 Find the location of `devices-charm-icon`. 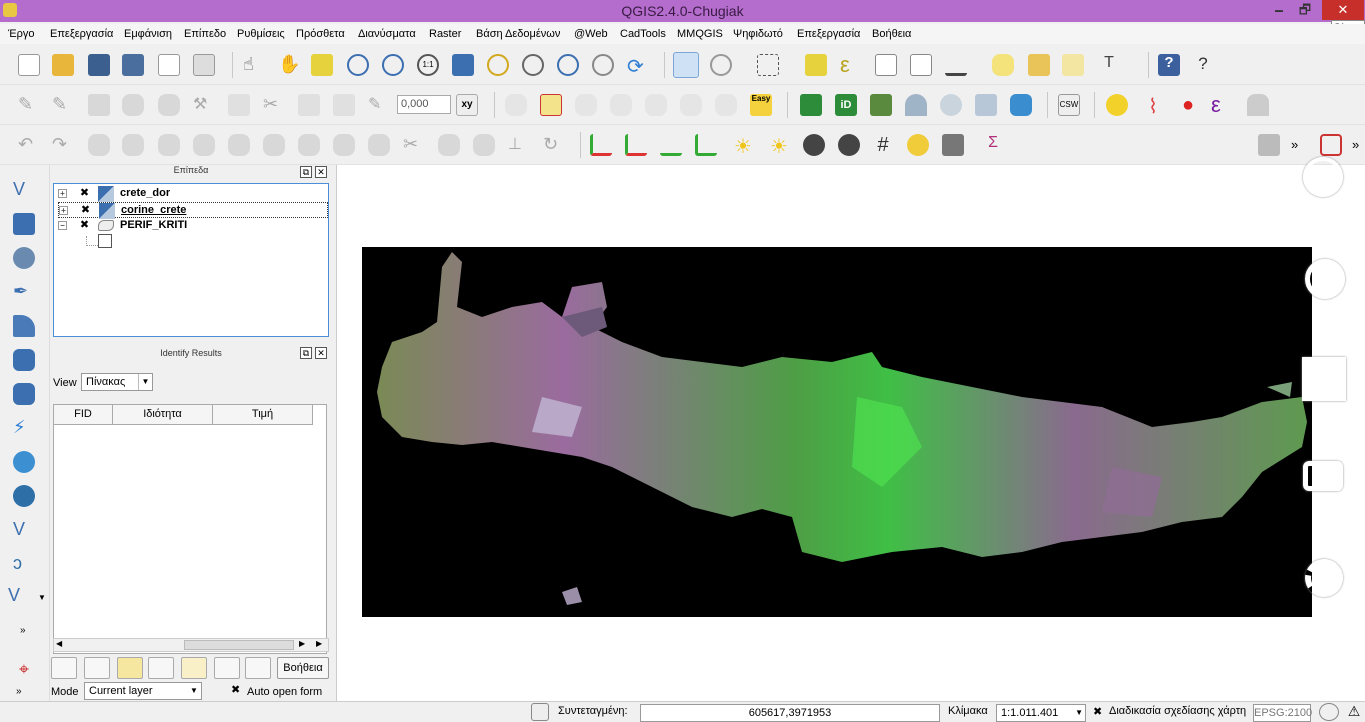

devices-charm-icon is located at coordinates (1323, 476).